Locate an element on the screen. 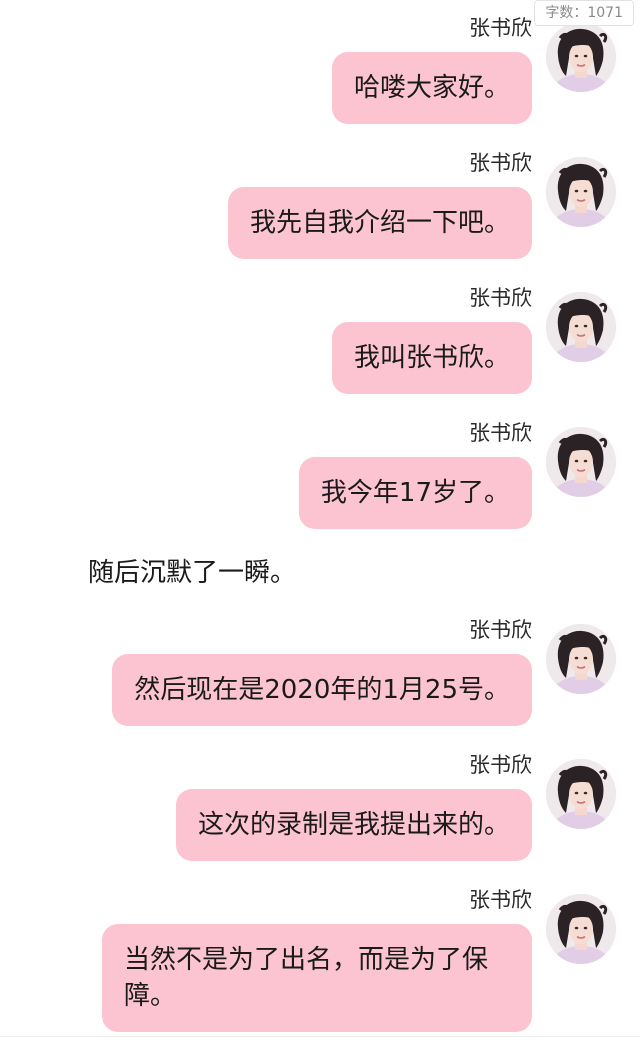 Image resolution: width=640 pixels, height=1045 pixels. message-bubble: 这次的录制是我提出来的。 is located at coordinates (353, 825).